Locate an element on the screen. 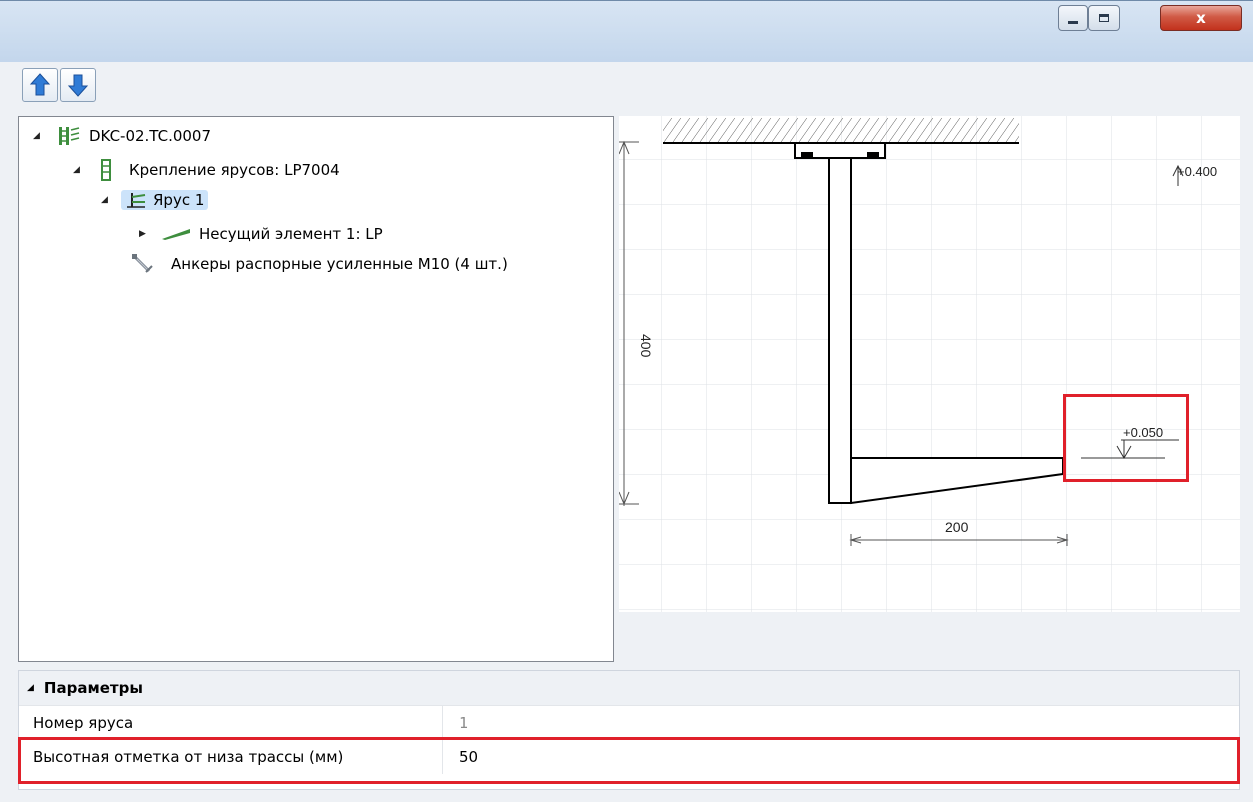  arrow-down-icon is located at coordinates (78, 85).